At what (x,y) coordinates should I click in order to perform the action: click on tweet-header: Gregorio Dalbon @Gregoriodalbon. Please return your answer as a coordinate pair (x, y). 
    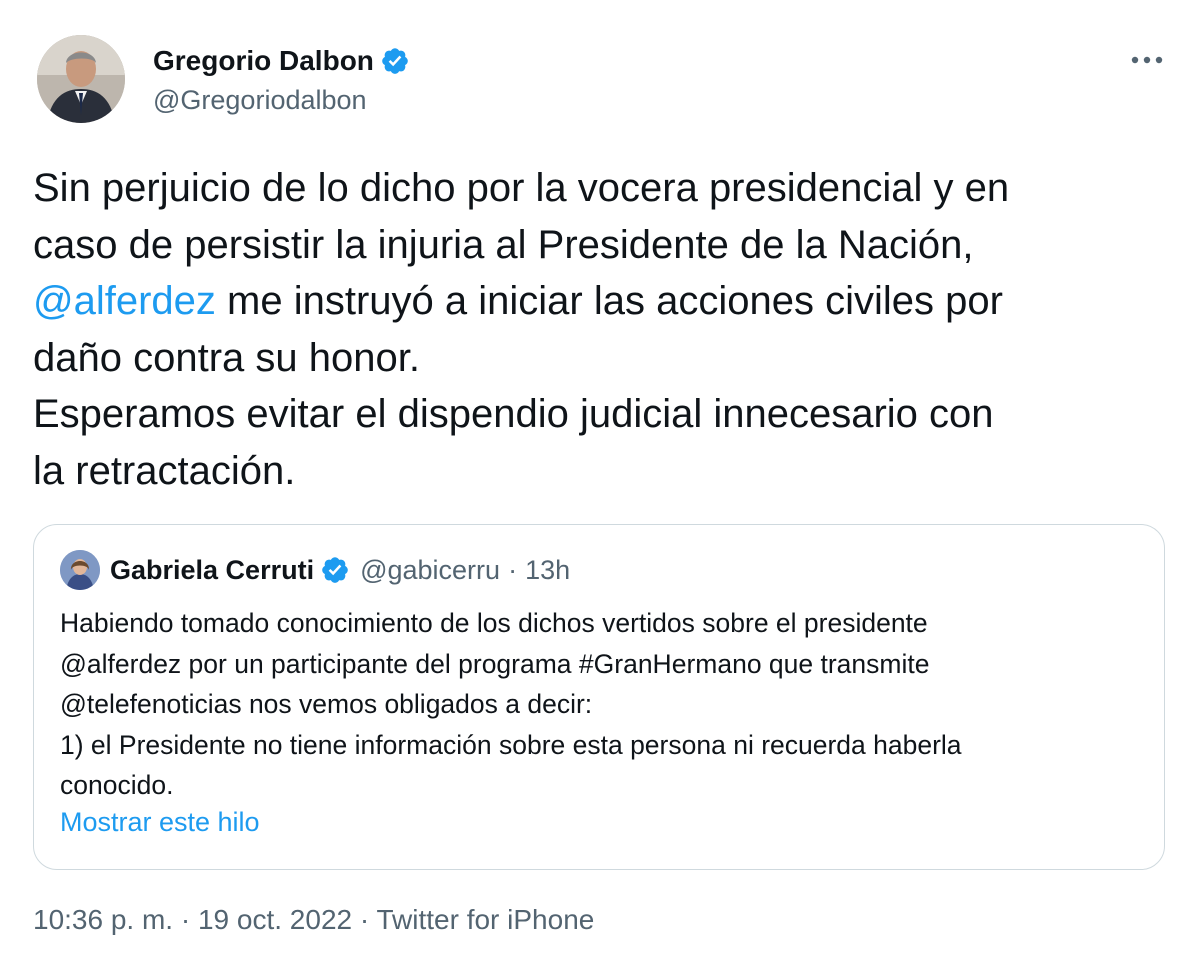
    Looking at the image, I should click on (602, 82).